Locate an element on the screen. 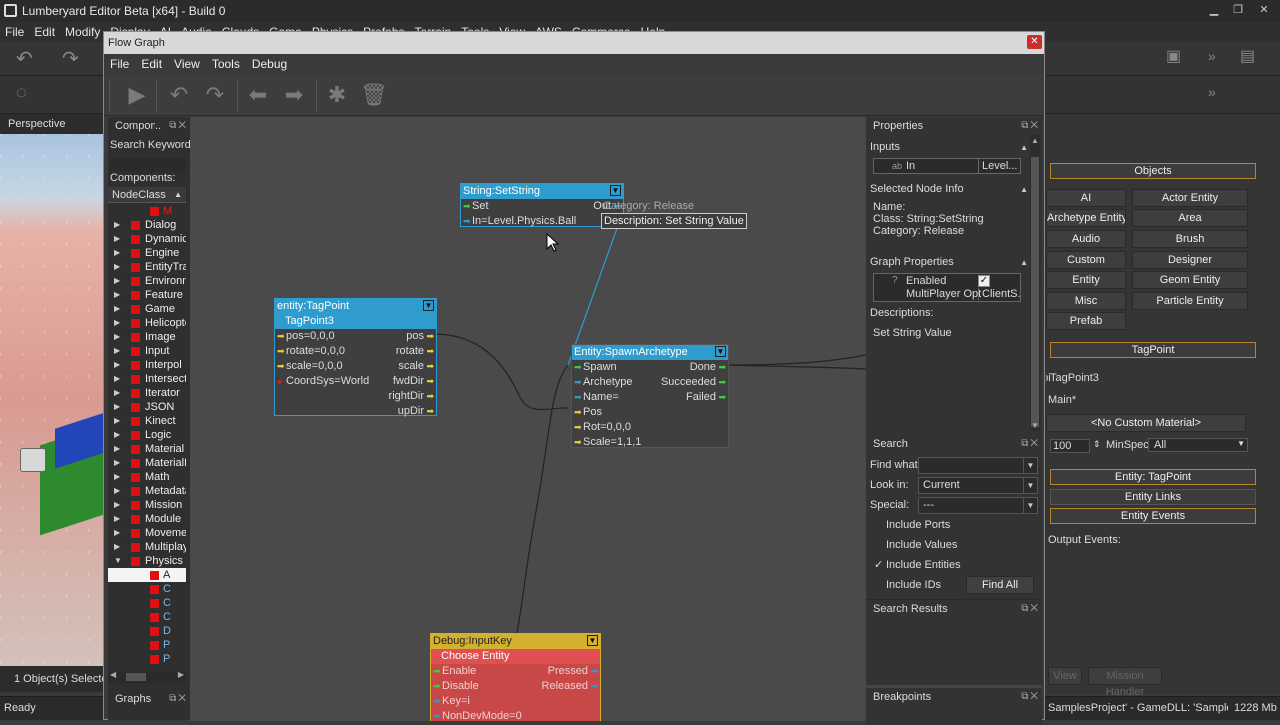 This screenshot has height=725, width=1280. view-distance-ratio-field: 100 is located at coordinates (1070, 446).